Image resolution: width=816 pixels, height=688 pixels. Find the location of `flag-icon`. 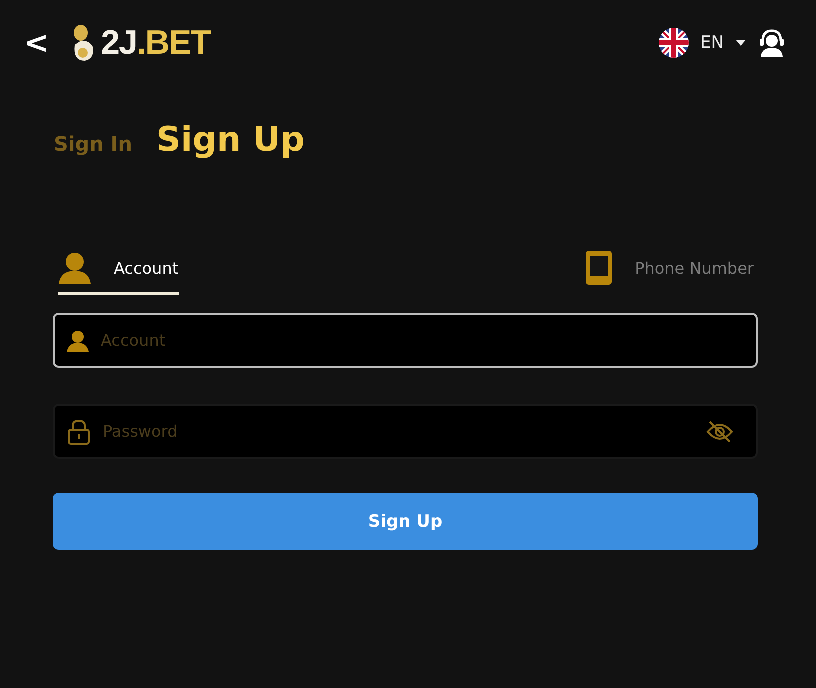

flag-icon is located at coordinates (673, 43).